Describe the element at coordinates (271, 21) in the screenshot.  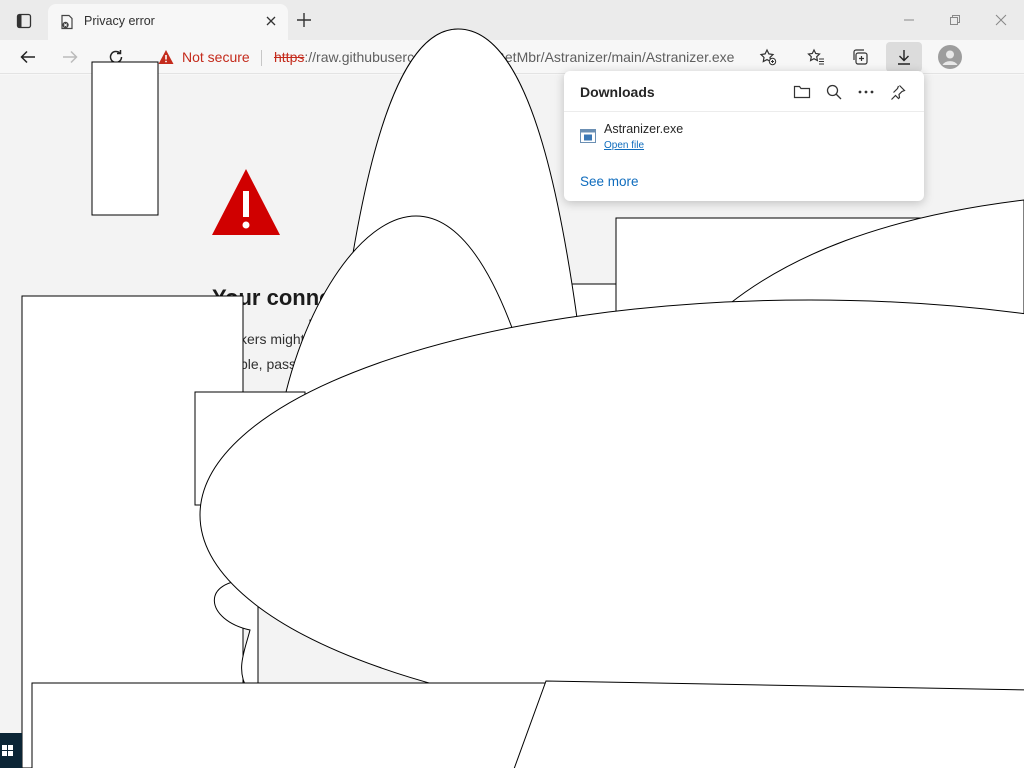
I see `close-tab-icon` at that location.